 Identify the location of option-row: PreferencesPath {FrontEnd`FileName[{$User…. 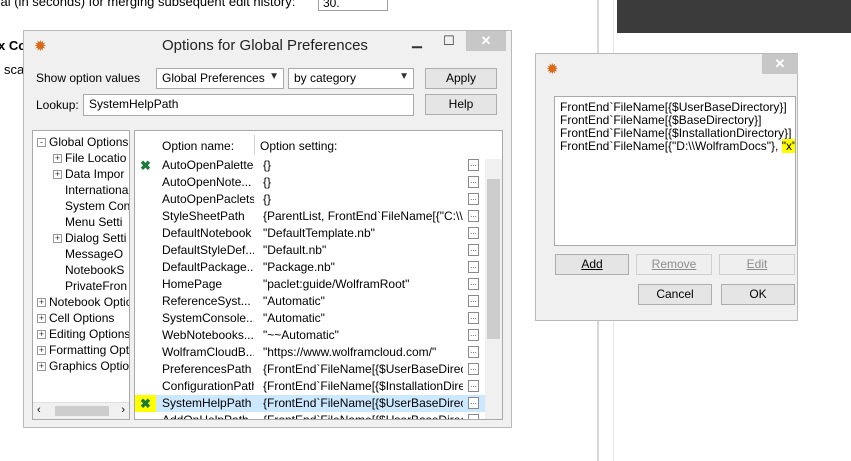
(310, 369).